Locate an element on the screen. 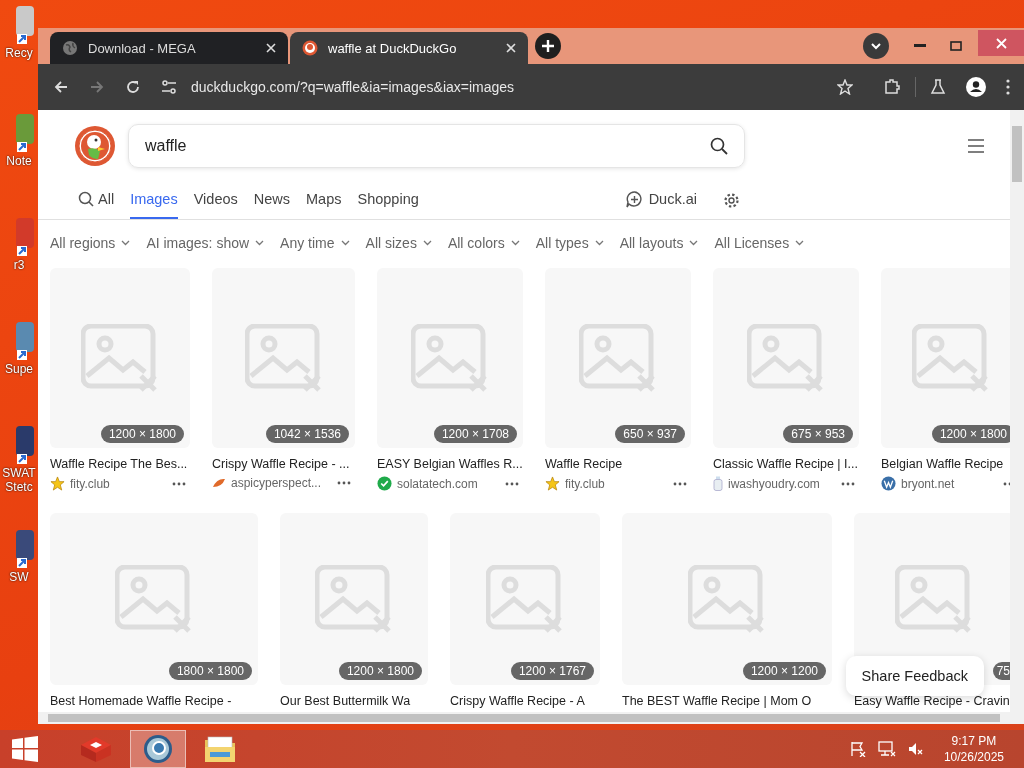  desktop-icon-label: r3 is located at coordinates (19, 265).